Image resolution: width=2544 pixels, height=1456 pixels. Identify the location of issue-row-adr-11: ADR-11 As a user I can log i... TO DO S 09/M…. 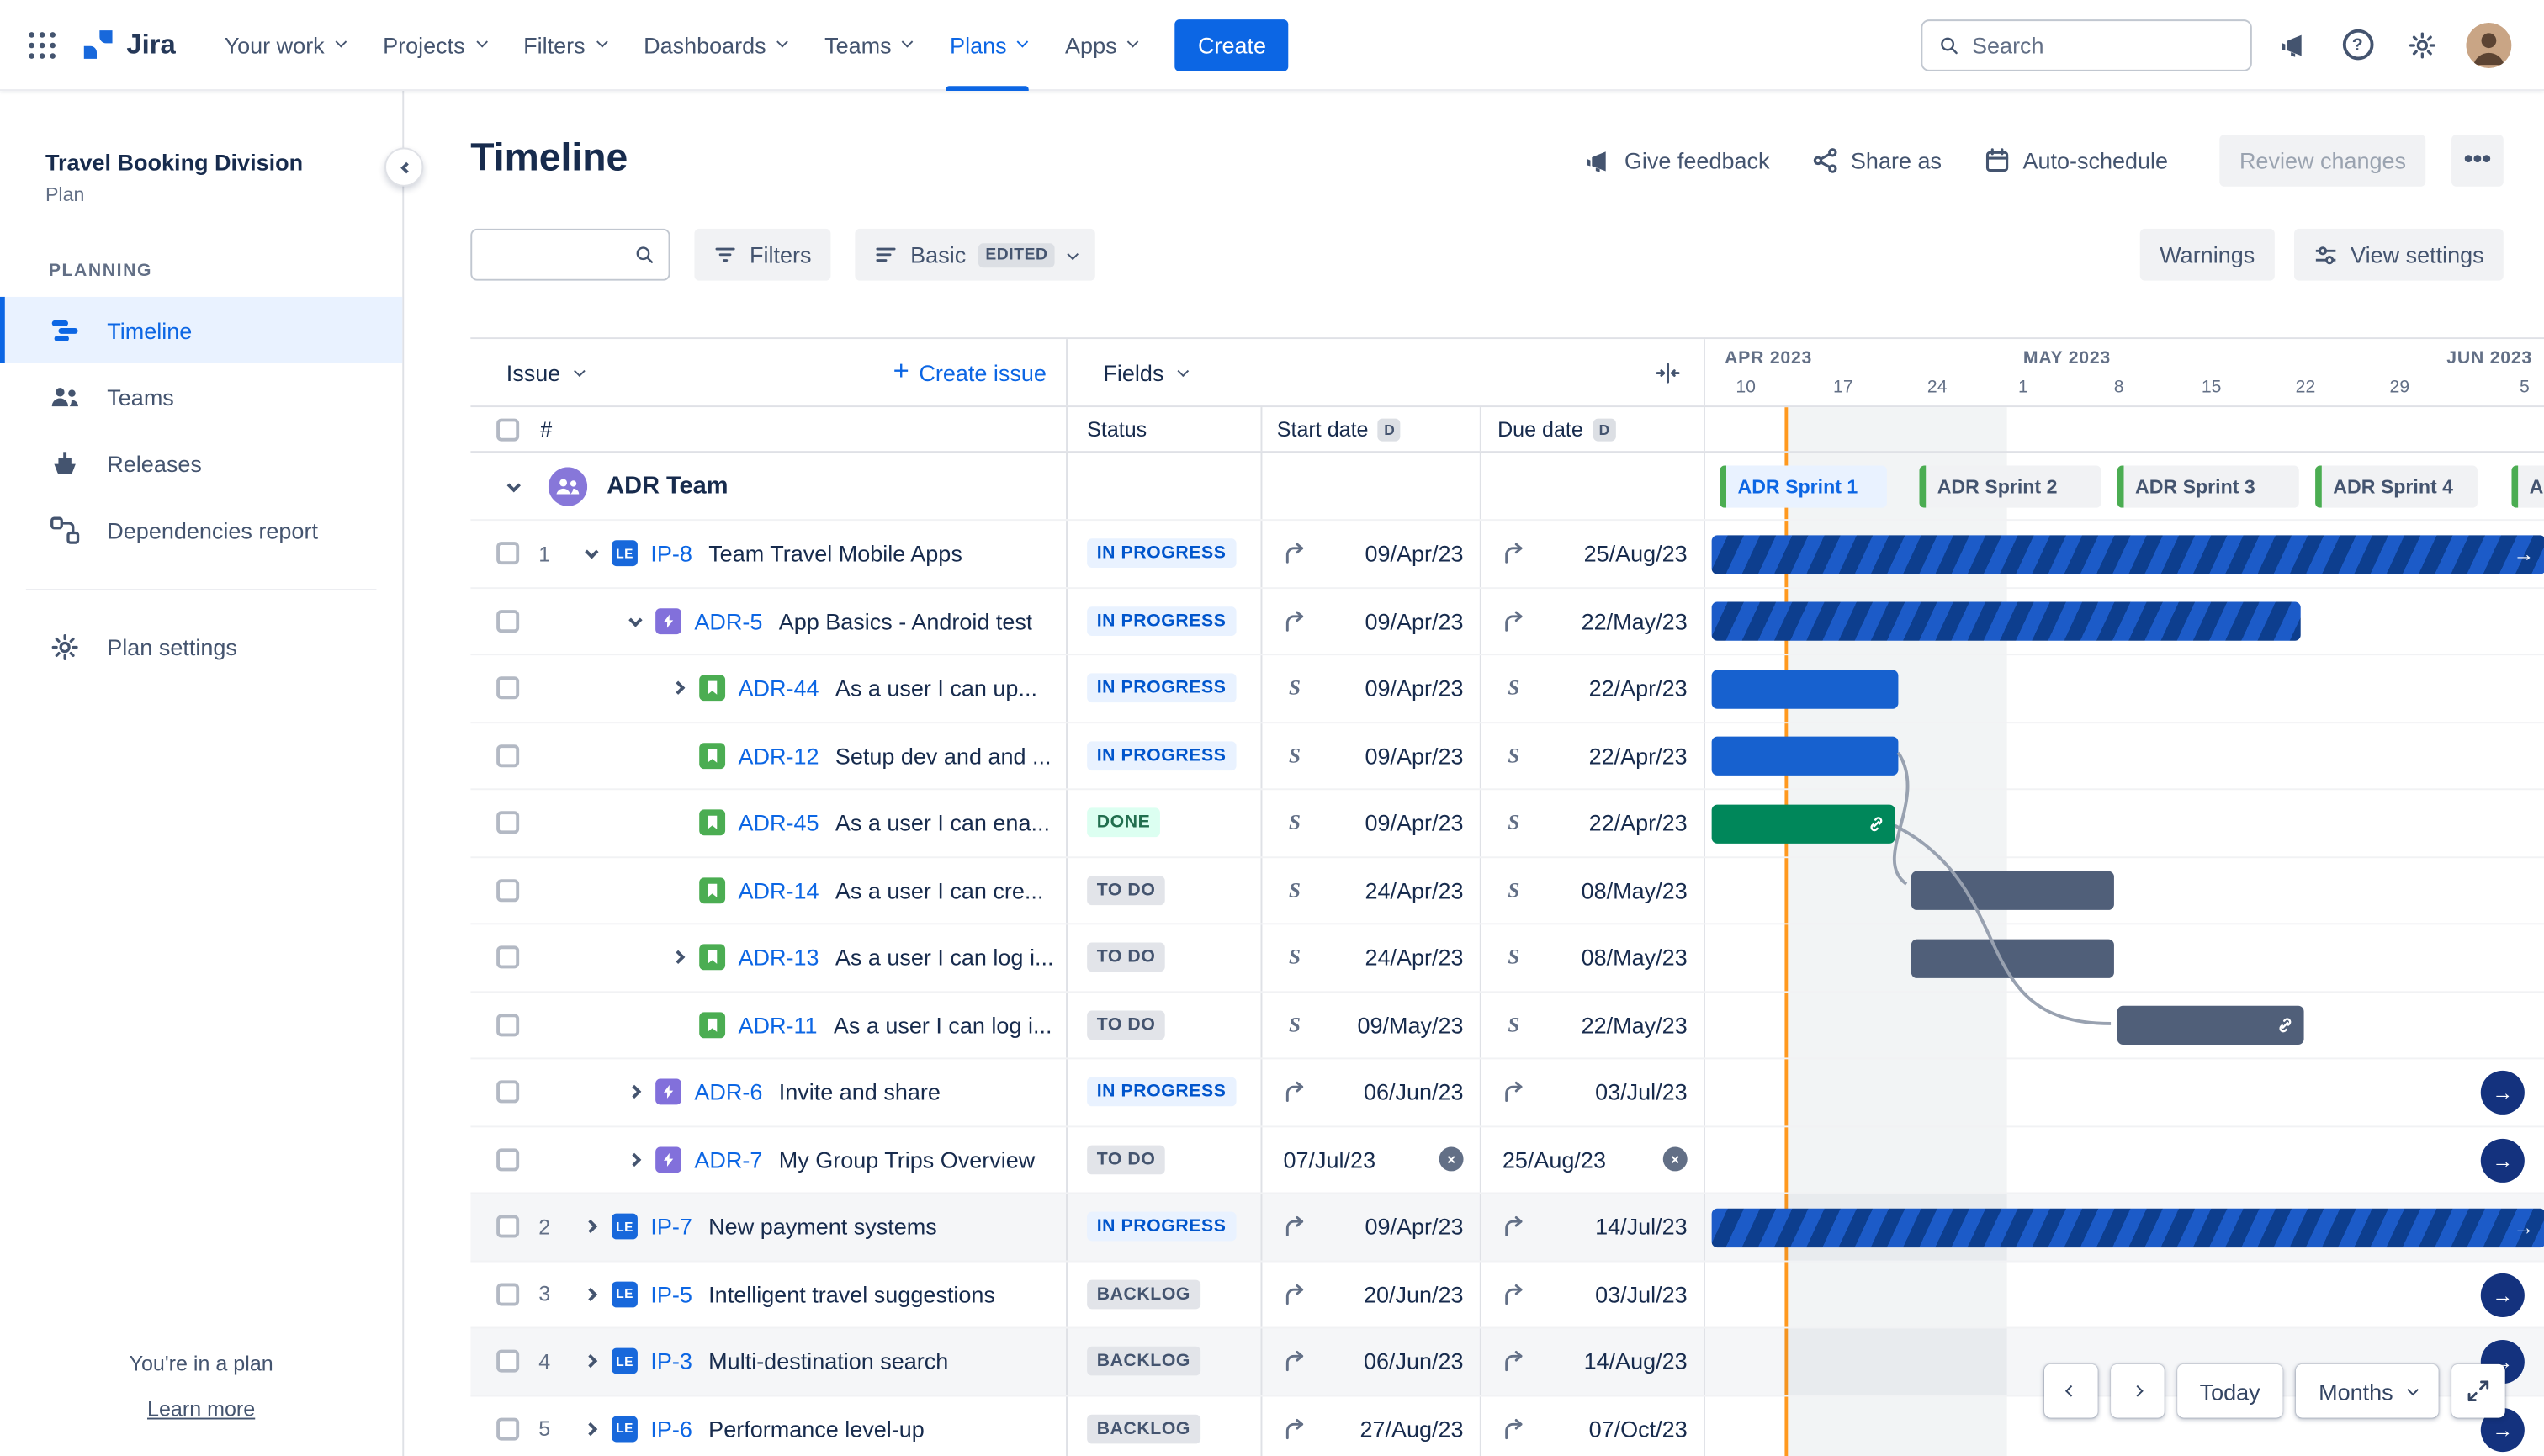
(1507, 1026).